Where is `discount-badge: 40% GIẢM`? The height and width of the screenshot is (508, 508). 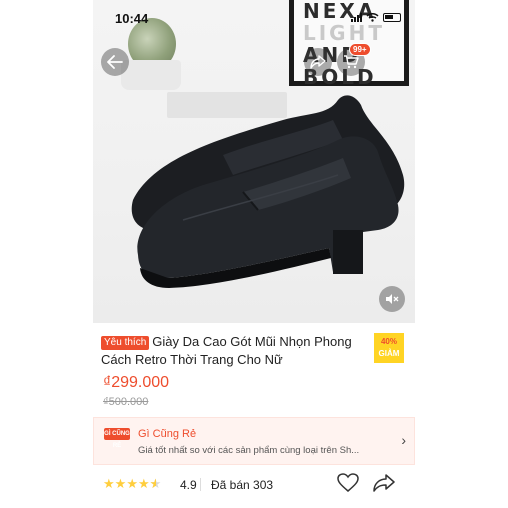
discount-badge: 40% GIẢM is located at coordinates (389, 348).